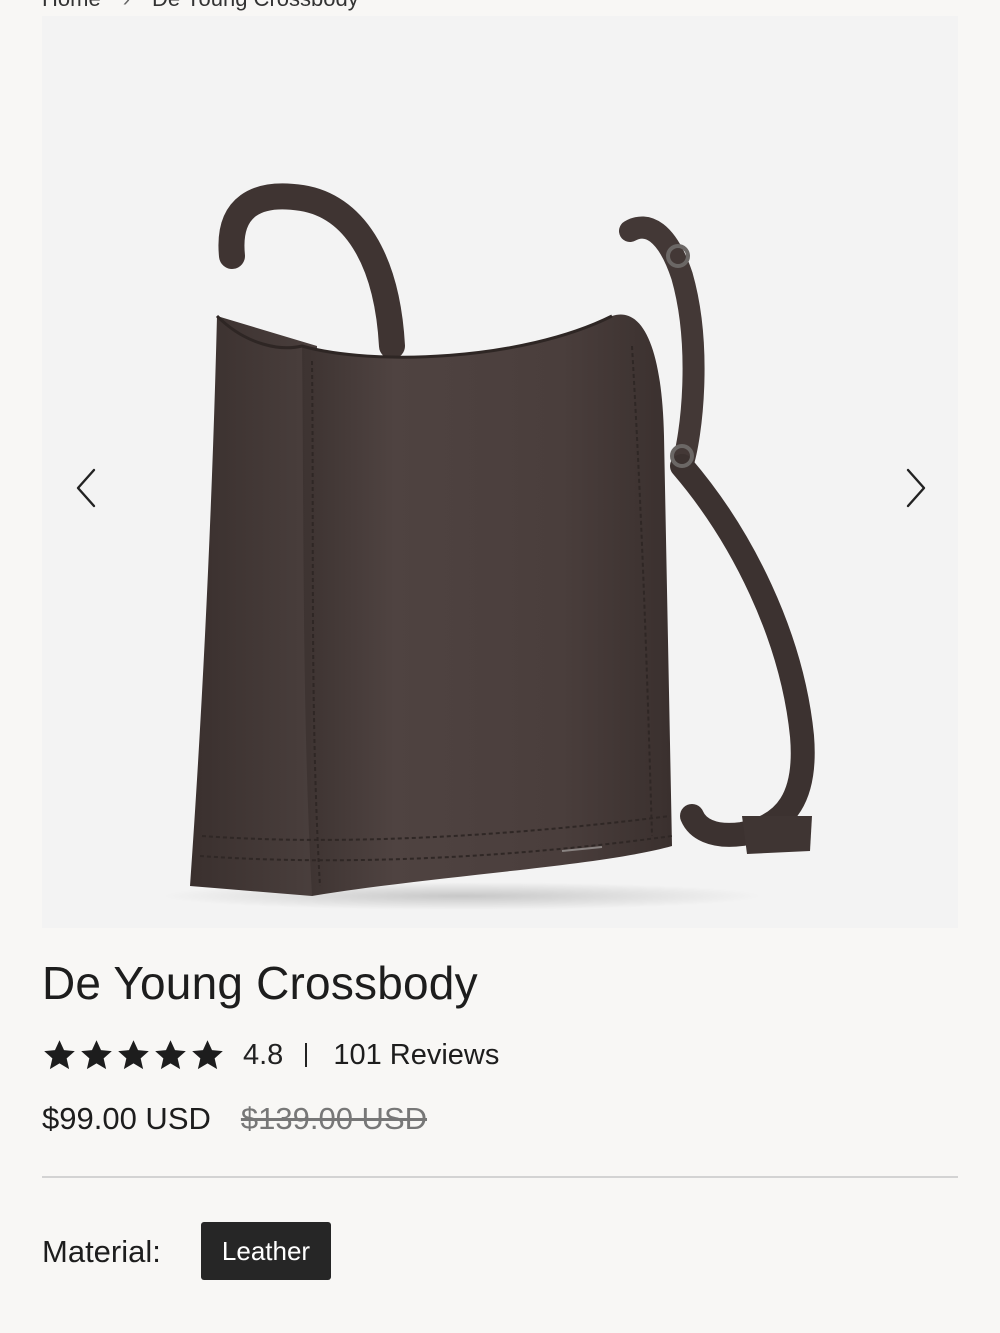  I want to click on breadcrumb-home-link: Home, so click(71, 5).